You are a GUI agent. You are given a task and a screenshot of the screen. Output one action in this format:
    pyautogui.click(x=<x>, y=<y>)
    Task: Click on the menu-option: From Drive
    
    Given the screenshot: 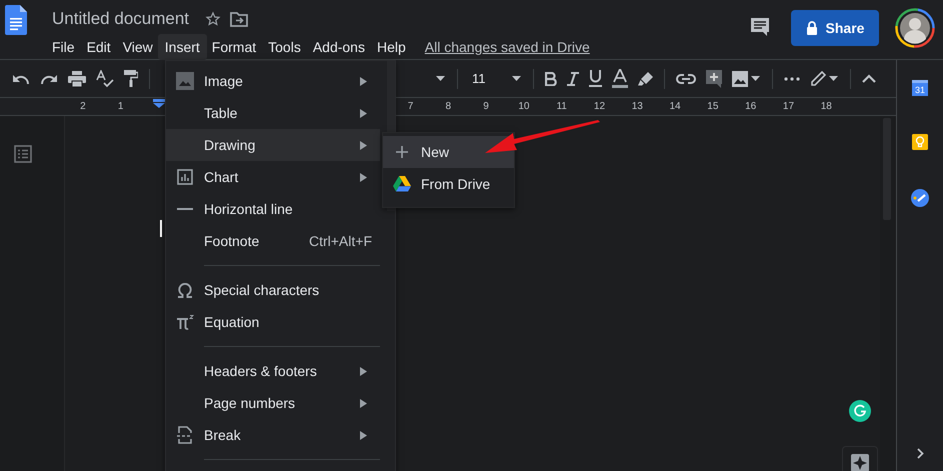 What is the action you would take?
    pyautogui.click(x=448, y=184)
    